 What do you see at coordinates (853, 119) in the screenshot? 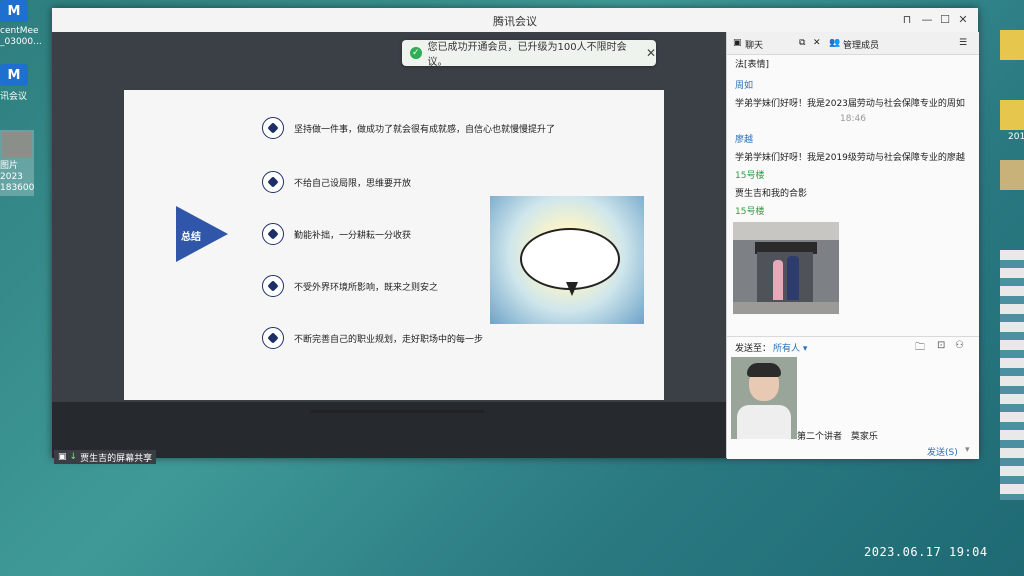
I see `chat-timestamp: 18:46` at bounding box center [853, 119].